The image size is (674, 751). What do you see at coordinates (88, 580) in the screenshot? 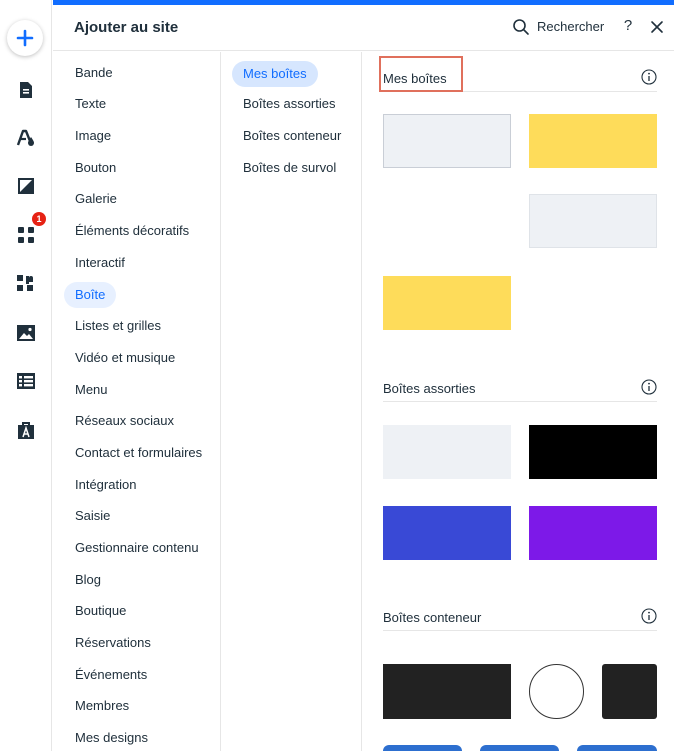
I see `category-item: Blog` at bounding box center [88, 580].